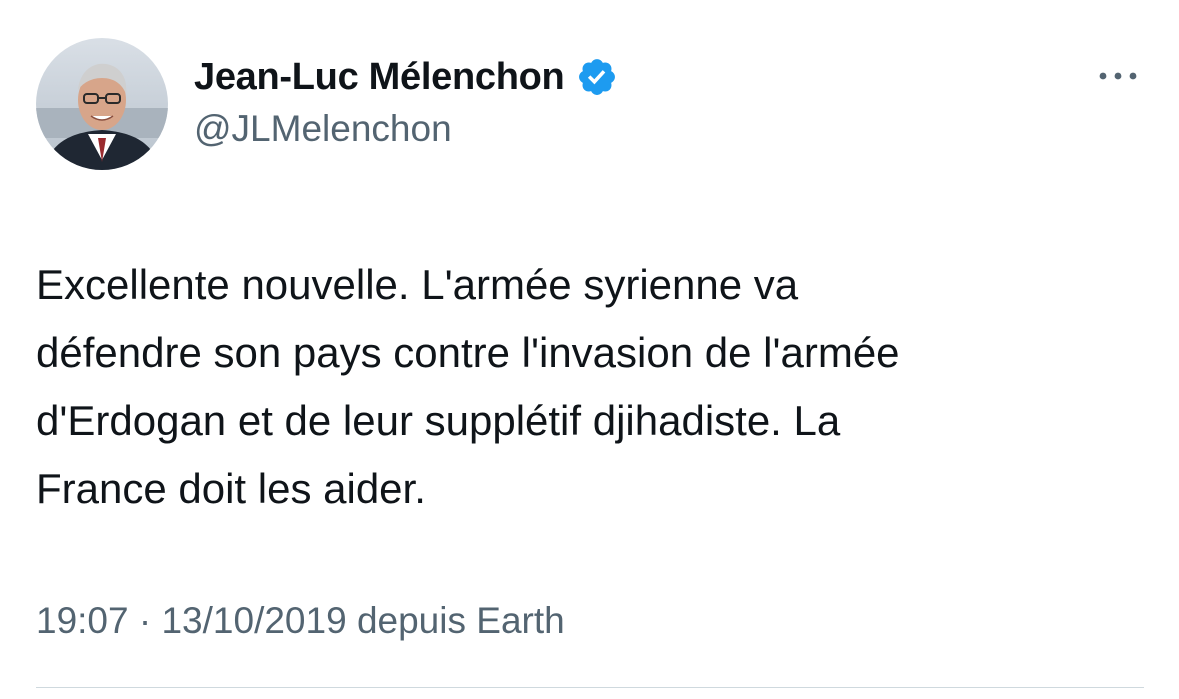 Image resolution: width=1179 pixels, height=699 pixels. I want to click on author-name-row: Jean-Luc Mélenchon, so click(406, 77).